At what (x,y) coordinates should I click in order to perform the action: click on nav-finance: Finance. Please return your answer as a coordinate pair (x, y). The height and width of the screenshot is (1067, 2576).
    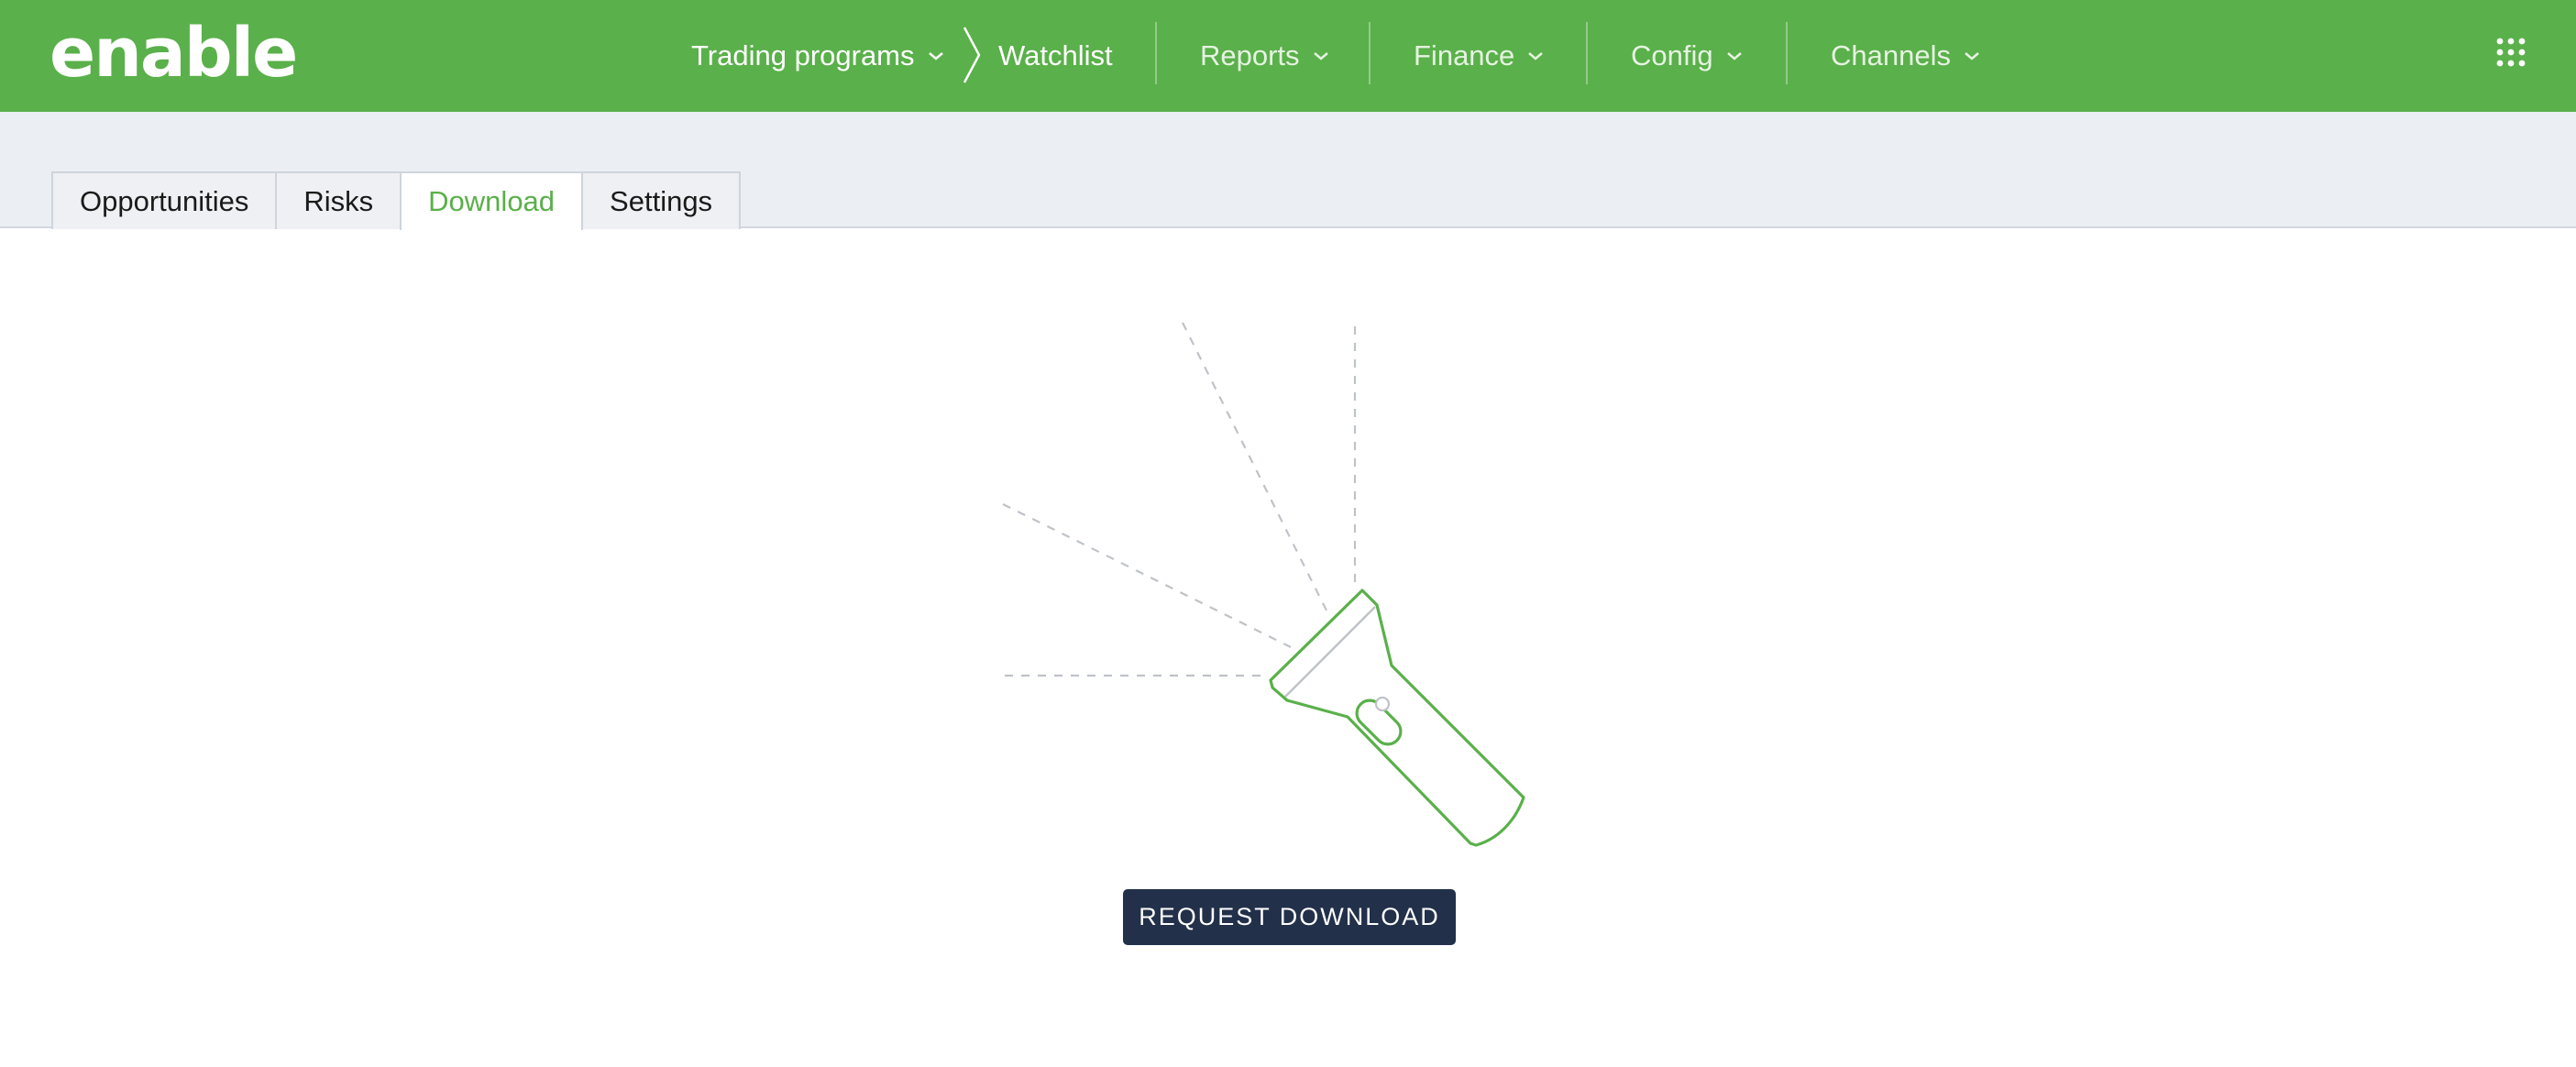
    Looking at the image, I should click on (1481, 56).